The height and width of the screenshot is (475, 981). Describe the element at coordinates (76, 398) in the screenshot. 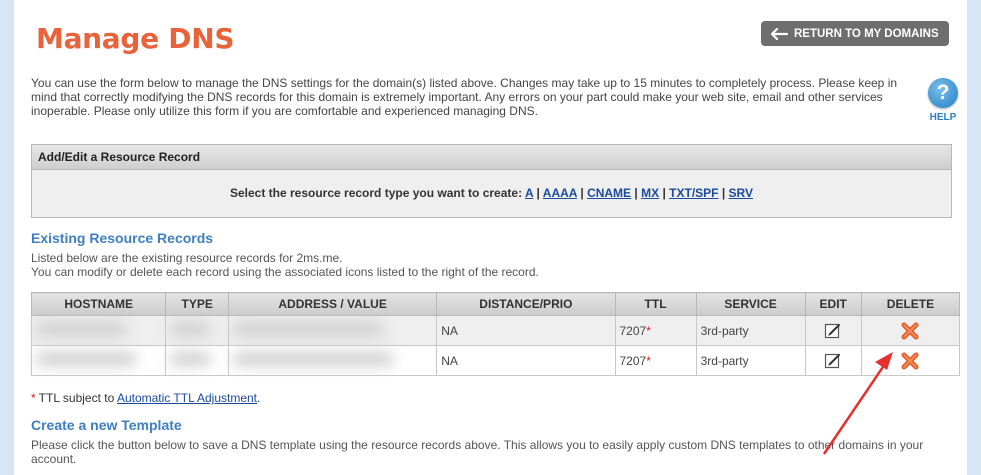

I see `ttl-note-text: TTL subject to` at that location.